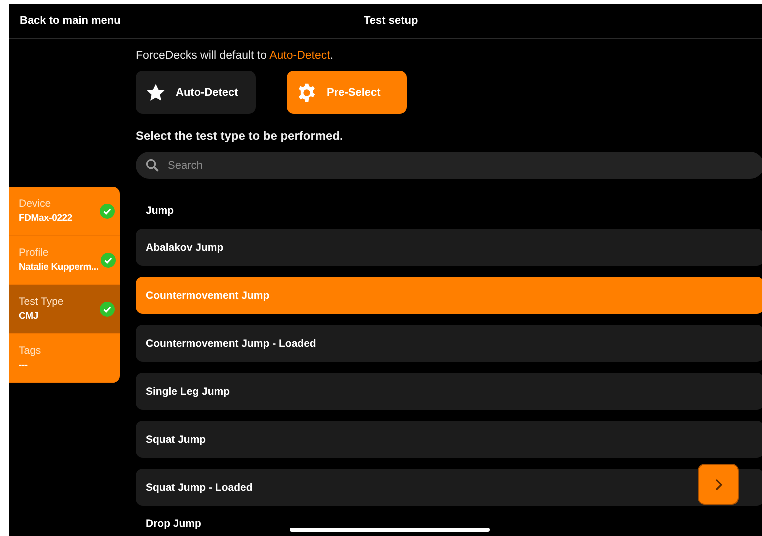 This screenshot has height=536, width=762. Describe the element at coordinates (34, 253) in the screenshot. I see `item-label: Profile` at that location.